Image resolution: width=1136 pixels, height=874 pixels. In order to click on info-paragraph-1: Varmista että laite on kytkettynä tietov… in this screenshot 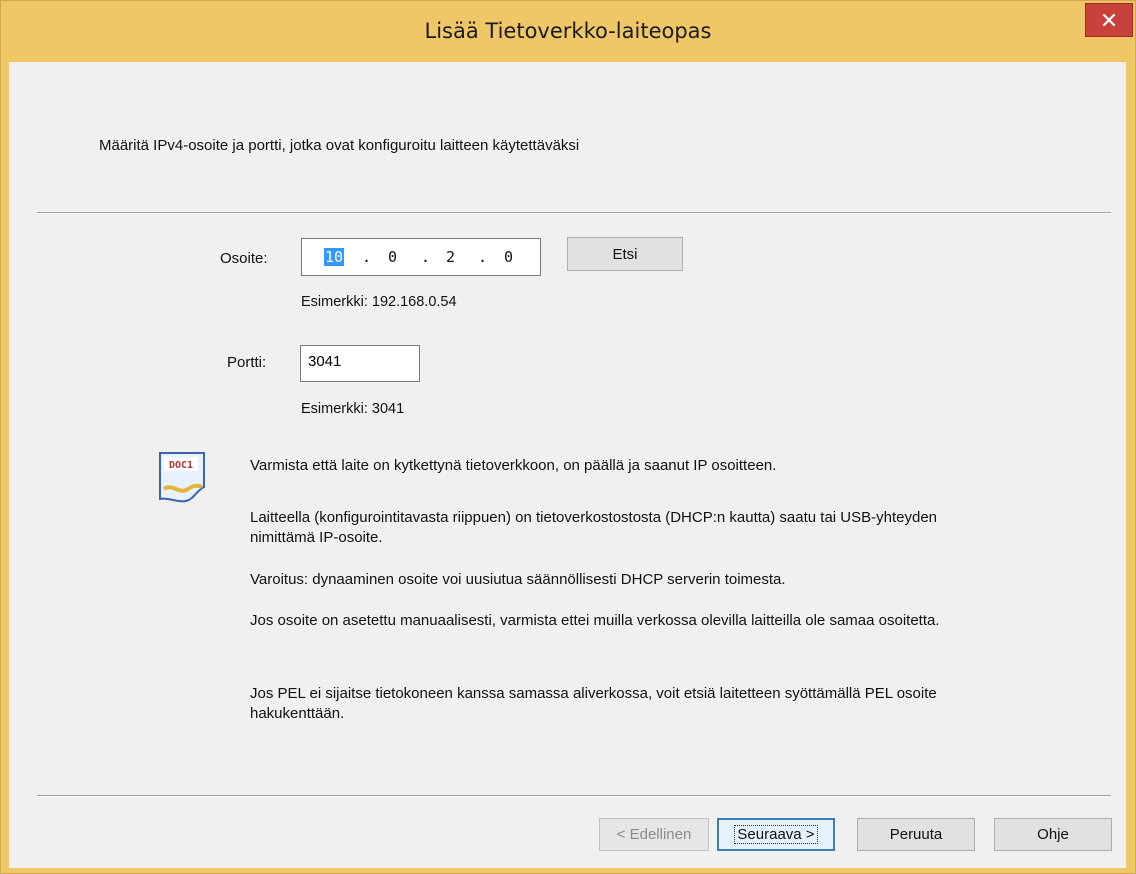, I will do `click(513, 465)`.